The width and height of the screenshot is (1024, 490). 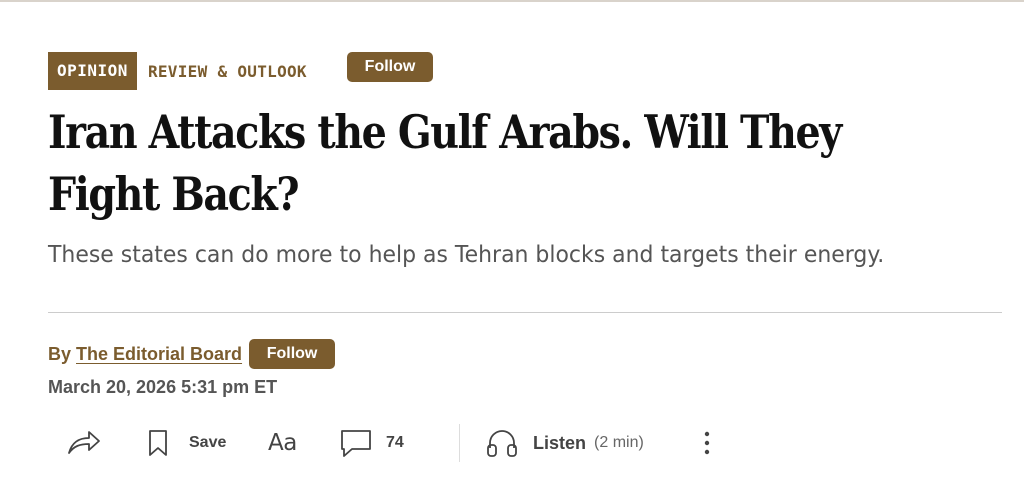 I want to click on divider, so click(x=525, y=312).